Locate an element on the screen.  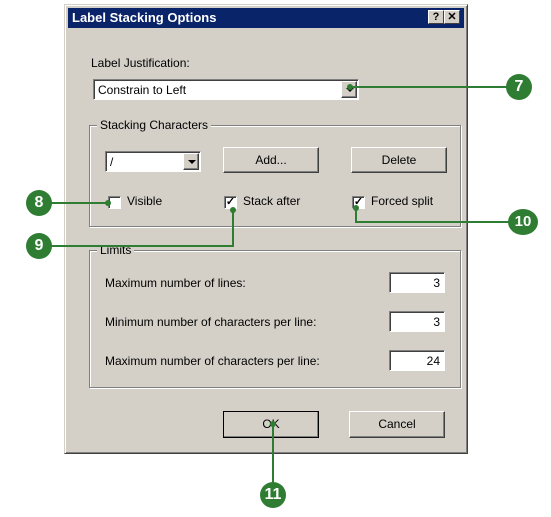
max-chars-label: Maximum number of characters per line: is located at coordinates (212, 361).